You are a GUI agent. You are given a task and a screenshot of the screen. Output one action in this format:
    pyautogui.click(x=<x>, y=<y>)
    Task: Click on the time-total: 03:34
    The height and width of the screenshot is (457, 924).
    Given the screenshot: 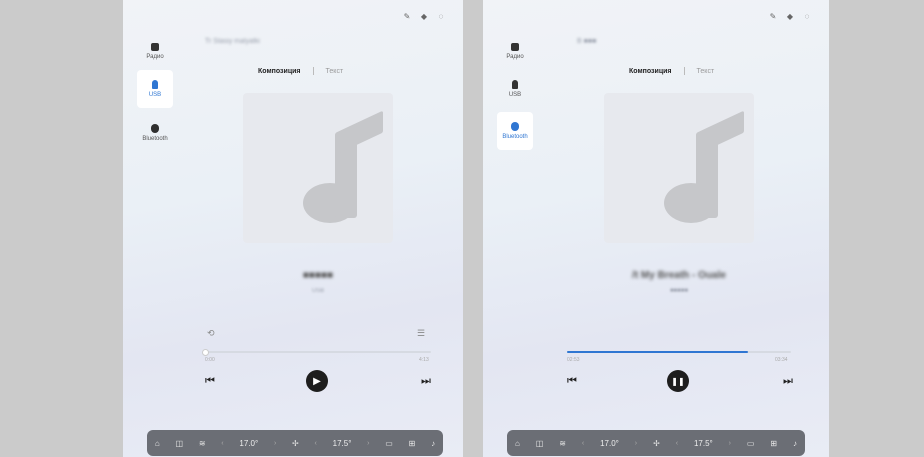 What is the action you would take?
    pyautogui.click(x=781, y=360)
    